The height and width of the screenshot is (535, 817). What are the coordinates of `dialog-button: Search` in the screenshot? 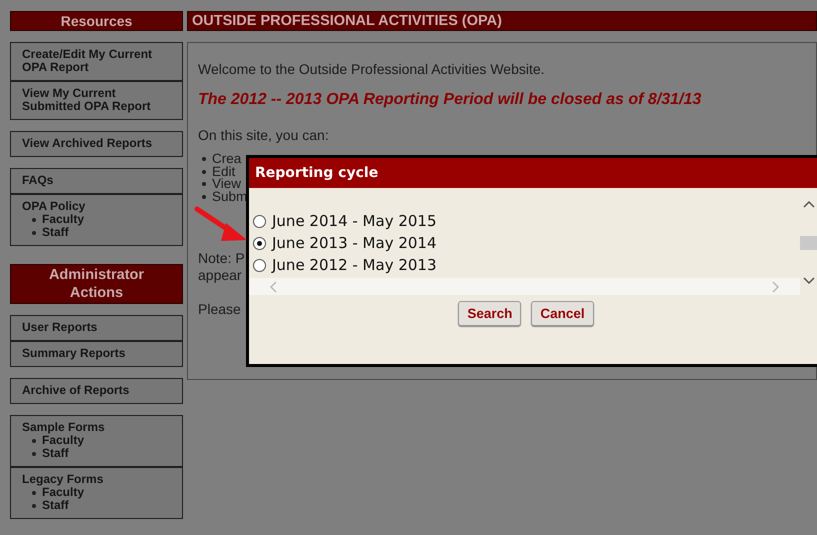 It's located at (490, 313).